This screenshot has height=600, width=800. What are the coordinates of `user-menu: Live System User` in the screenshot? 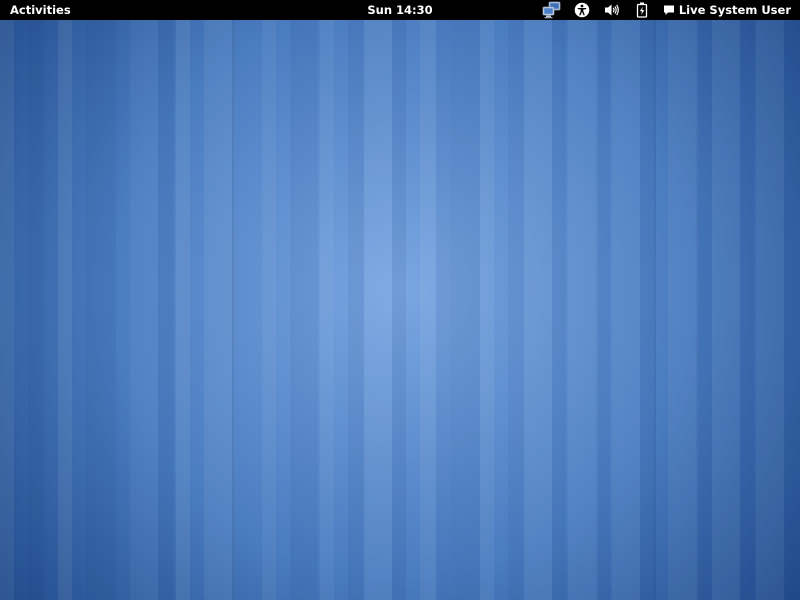 It's located at (728, 10).